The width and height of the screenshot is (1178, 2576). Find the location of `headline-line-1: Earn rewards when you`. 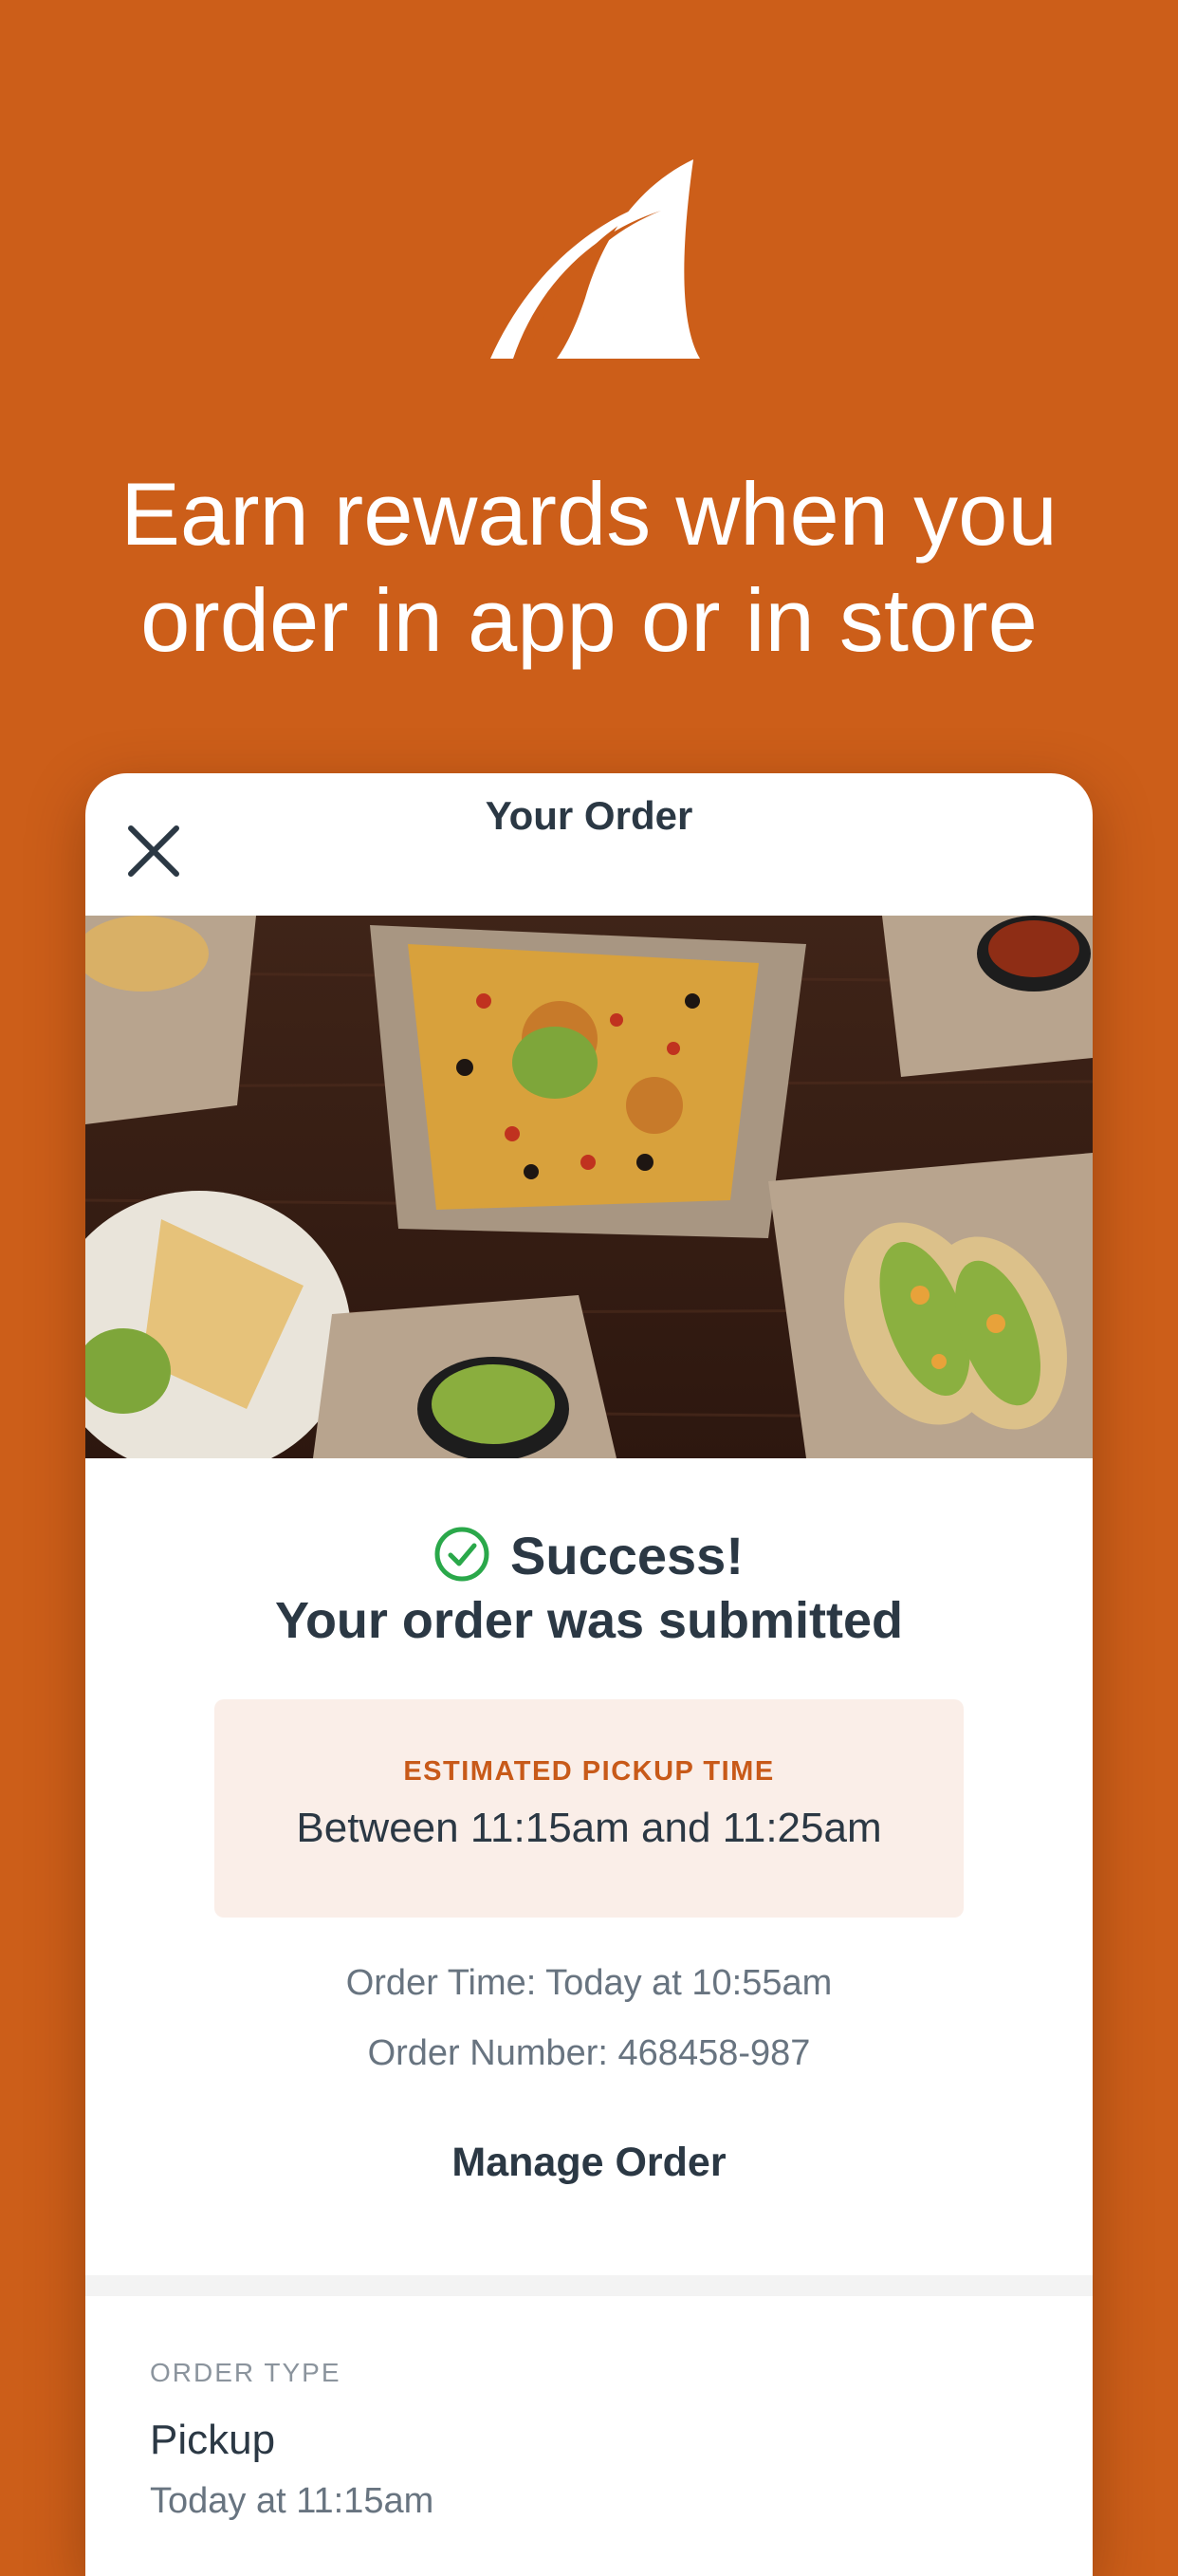

headline-line-1: Earn rewards when you is located at coordinates (589, 514).